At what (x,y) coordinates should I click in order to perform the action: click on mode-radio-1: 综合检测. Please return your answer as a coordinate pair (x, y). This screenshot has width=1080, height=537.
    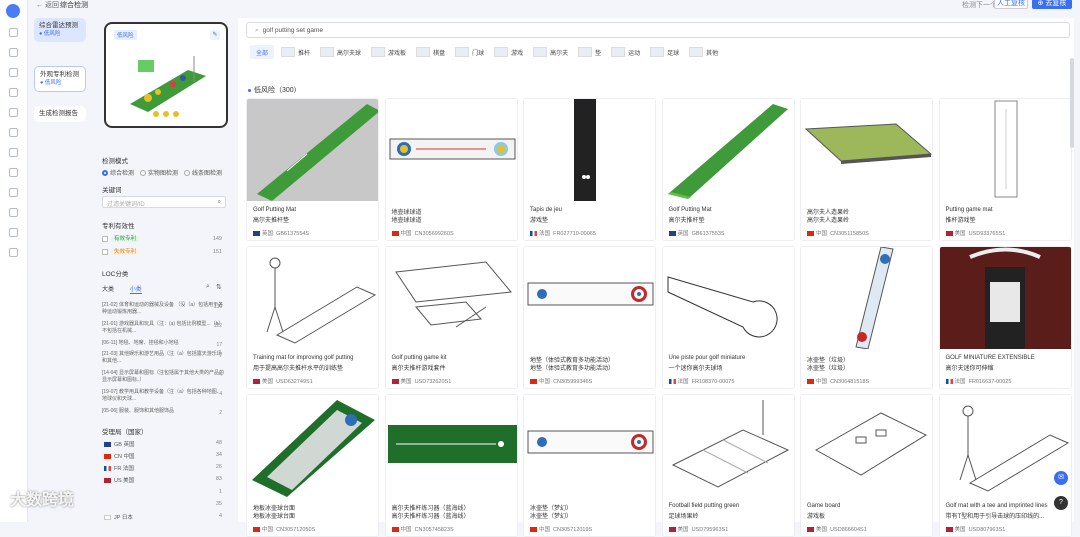
    Looking at the image, I should click on (118, 172).